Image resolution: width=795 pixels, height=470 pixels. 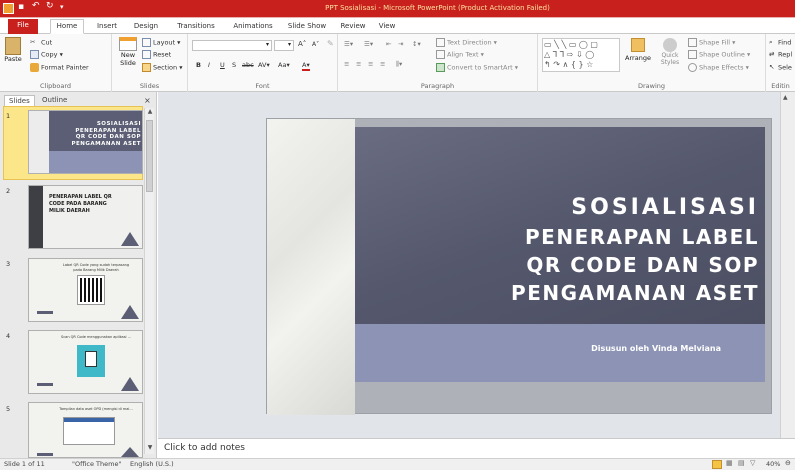 What do you see at coordinates (780, 42) in the screenshot?
I see `find-button: ⌕ Find` at bounding box center [780, 42].